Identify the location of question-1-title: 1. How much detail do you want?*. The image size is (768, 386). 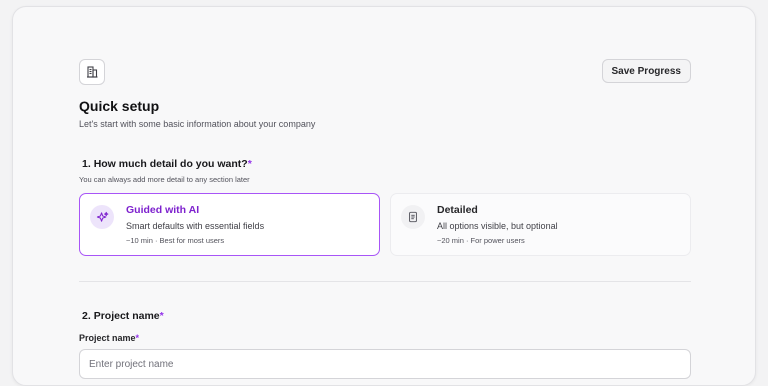
(167, 164).